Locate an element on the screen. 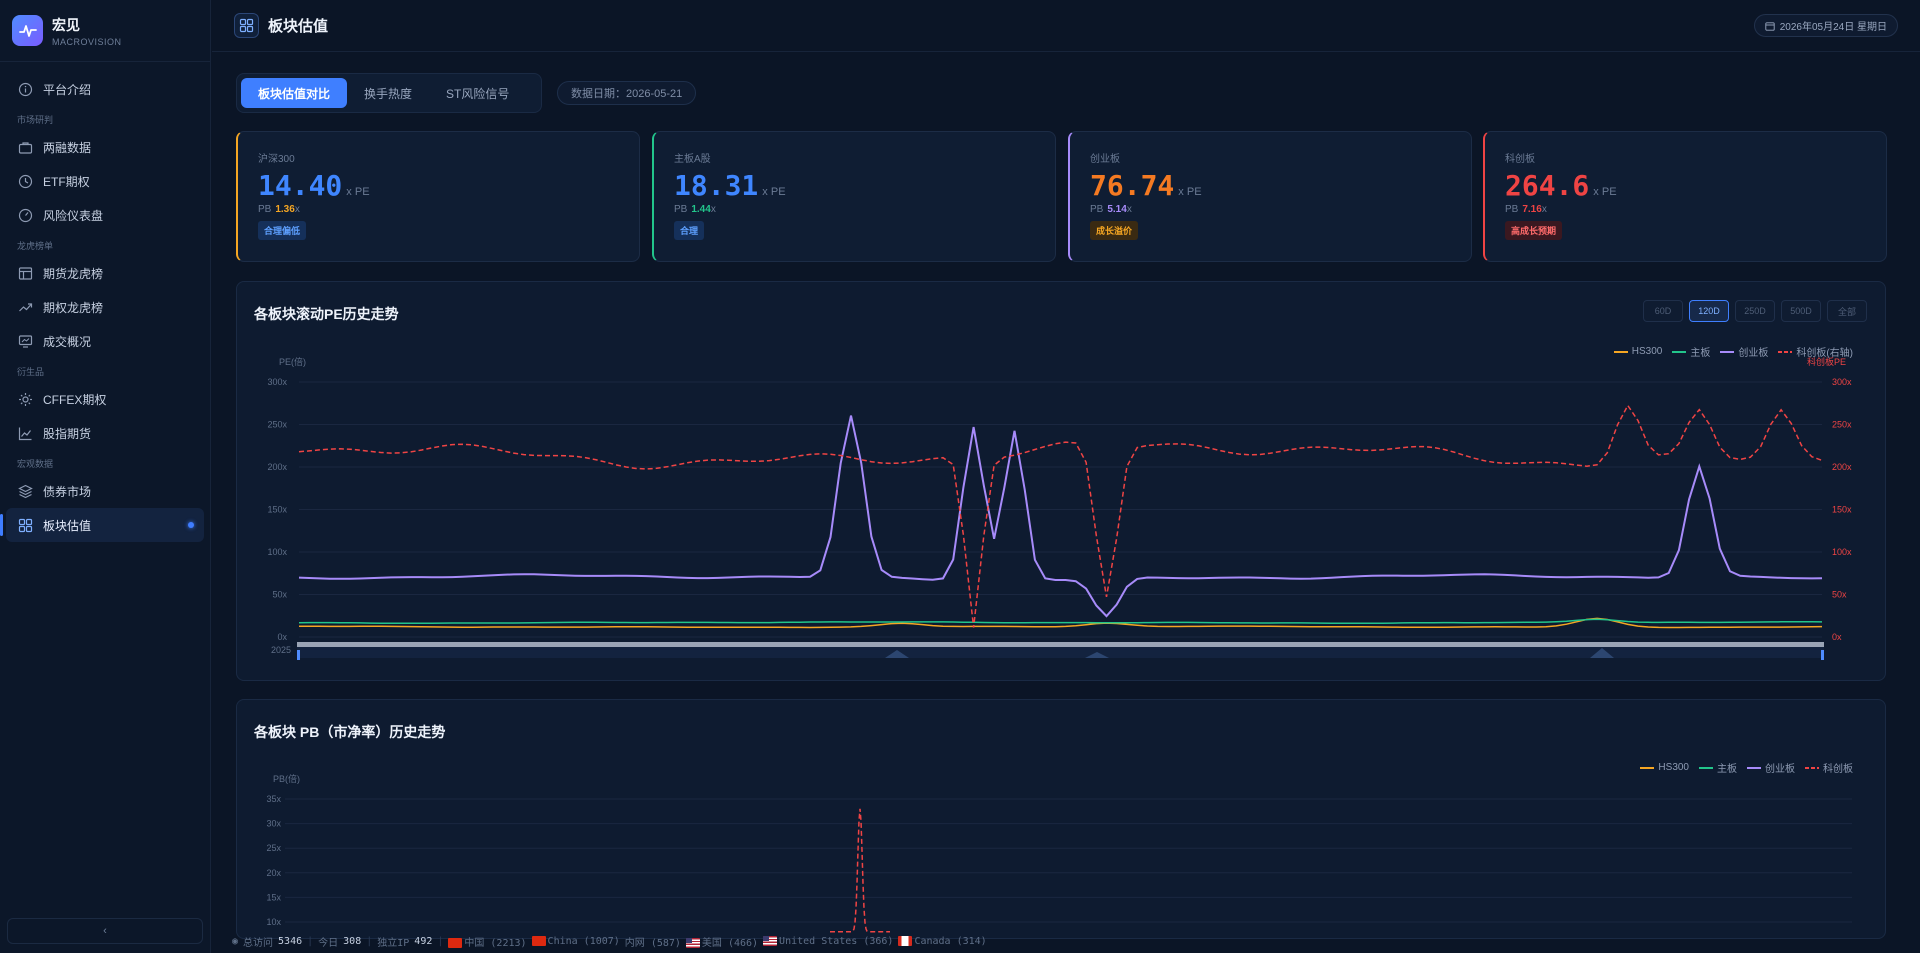 The width and height of the screenshot is (1920, 953). sidebar-item-index-futures: 股指期货 is located at coordinates (105, 433).